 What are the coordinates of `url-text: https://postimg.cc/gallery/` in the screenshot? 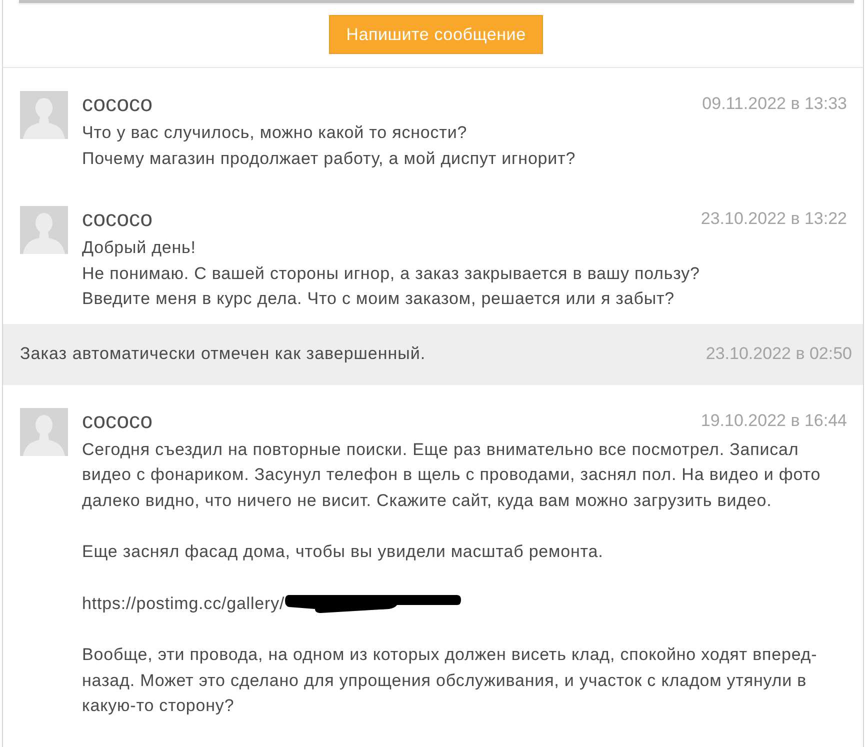 It's located at (183, 603).